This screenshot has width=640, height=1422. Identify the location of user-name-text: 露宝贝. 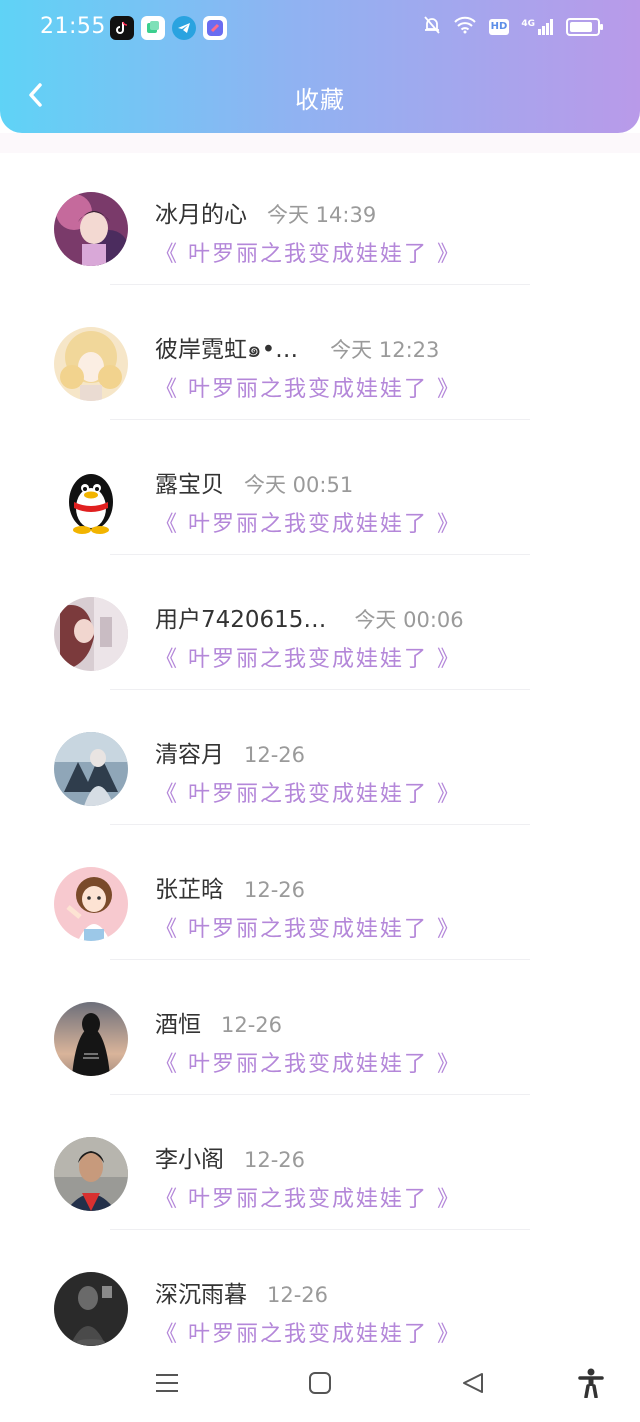
(189, 485).